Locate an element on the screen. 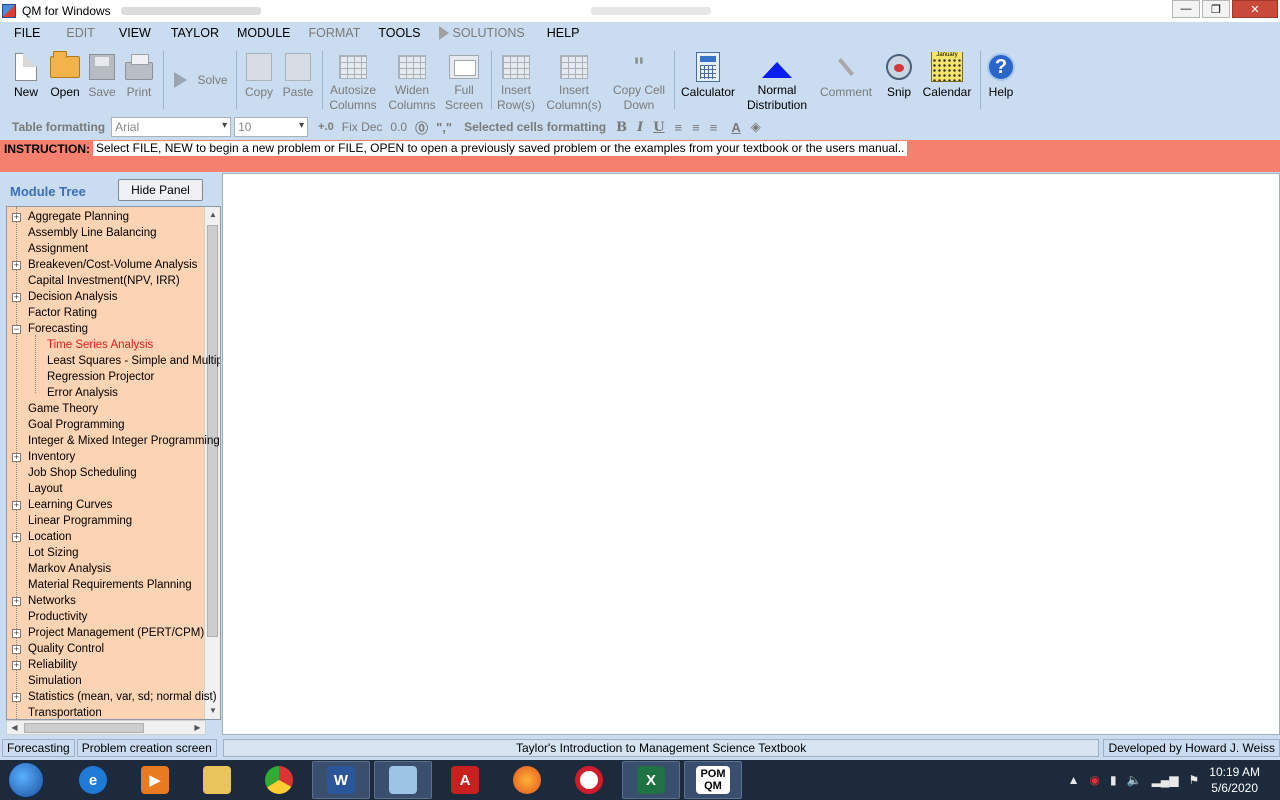 This screenshot has height=800, width=1280. show-hidden-icons-icon: ▲ is located at coordinates (1074, 780).